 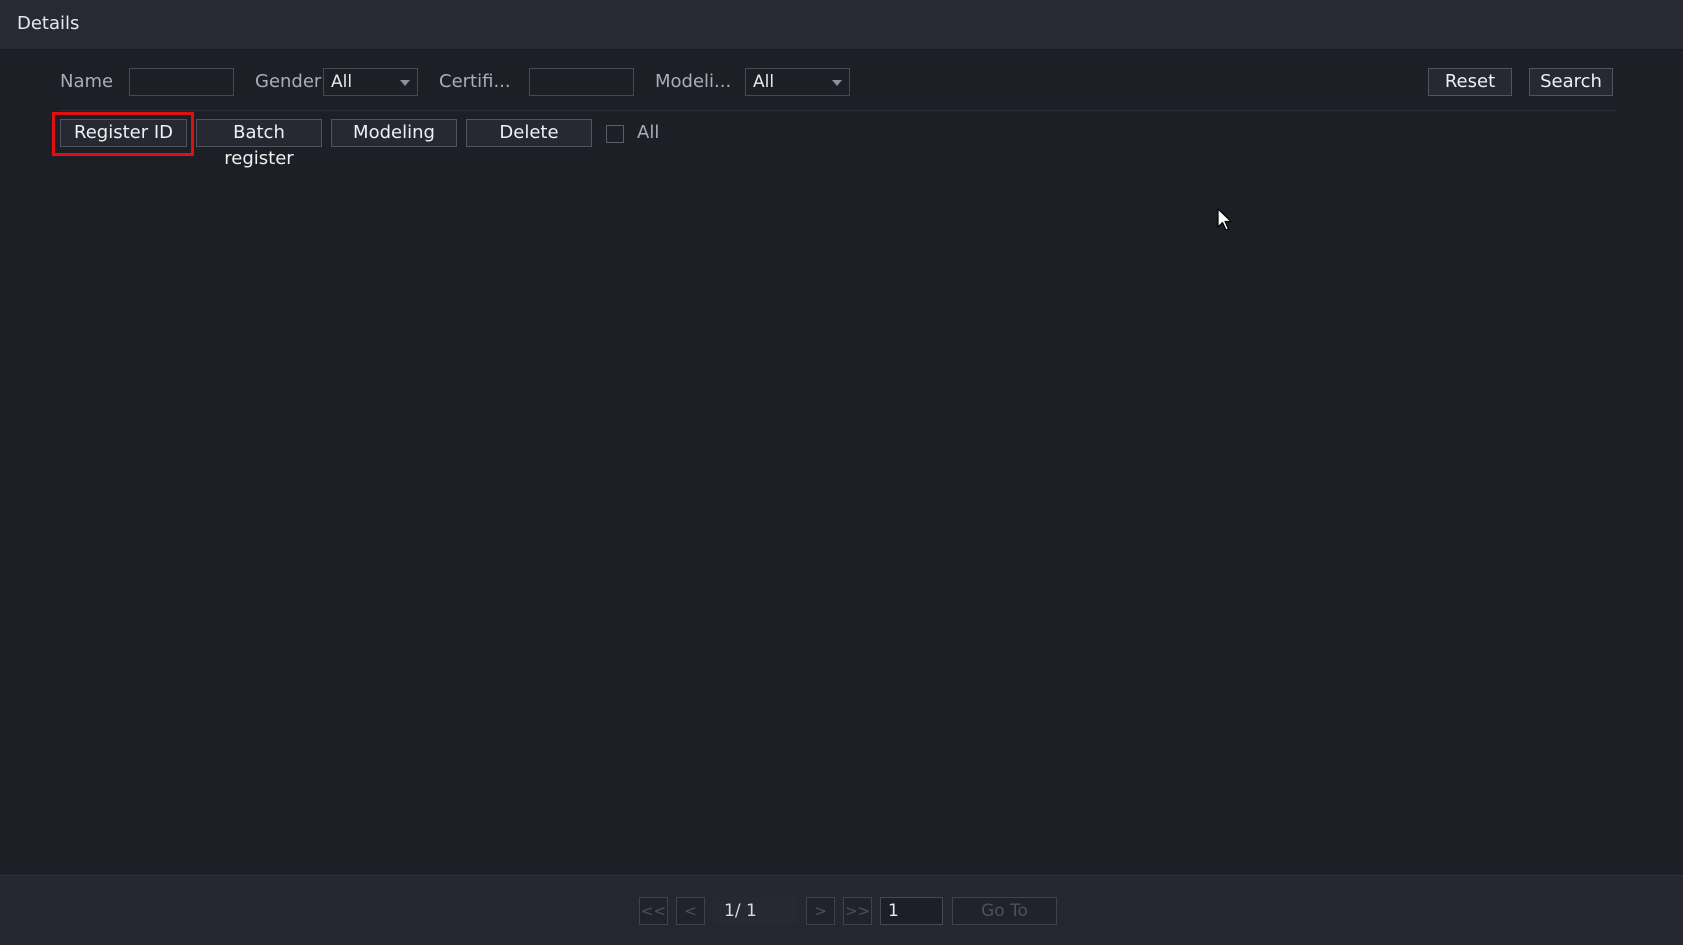 I want to click on page-number-input: 1, so click(x=911, y=911).